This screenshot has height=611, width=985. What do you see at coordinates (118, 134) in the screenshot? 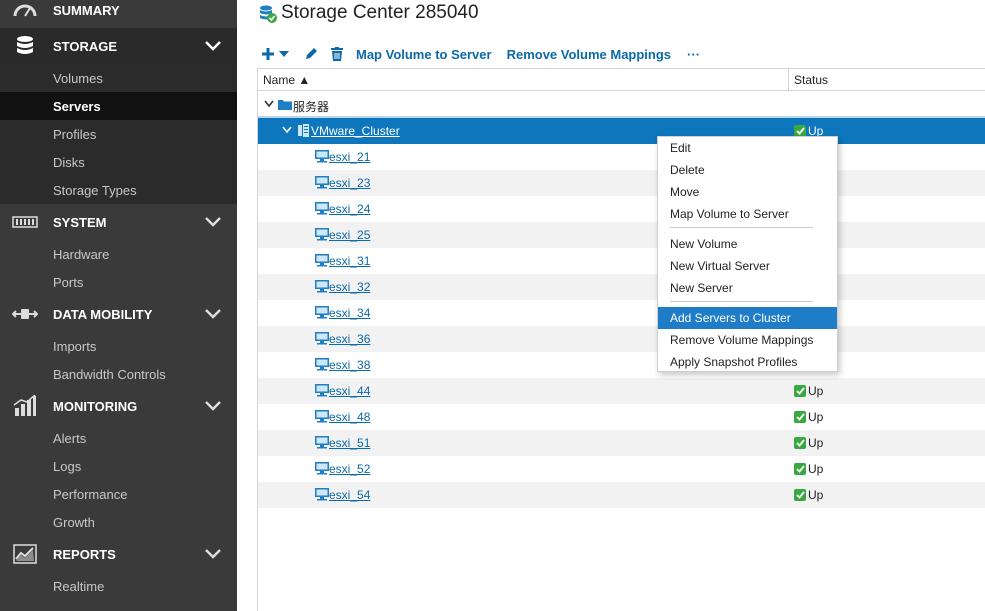
I see `sidebar-item-profiles: Profiles` at bounding box center [118, 134].